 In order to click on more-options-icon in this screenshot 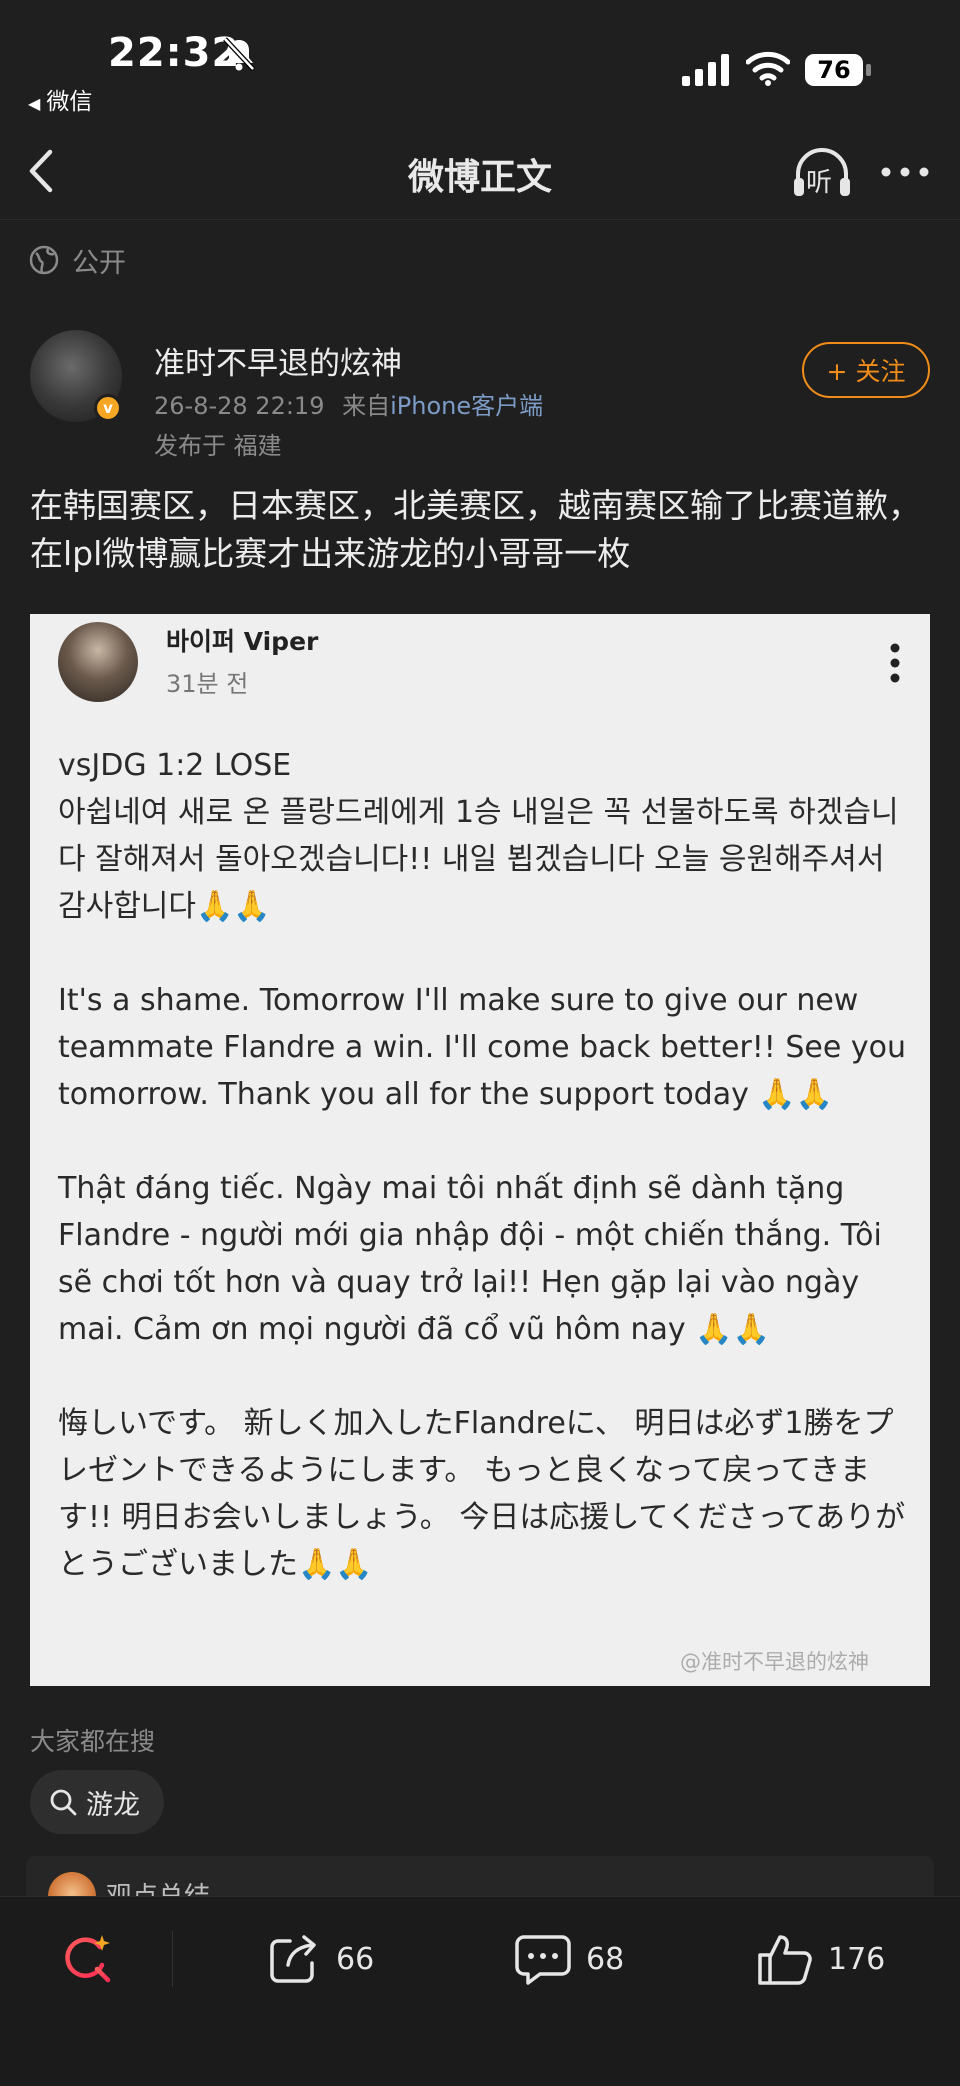, I will do `click(905, 172)`.